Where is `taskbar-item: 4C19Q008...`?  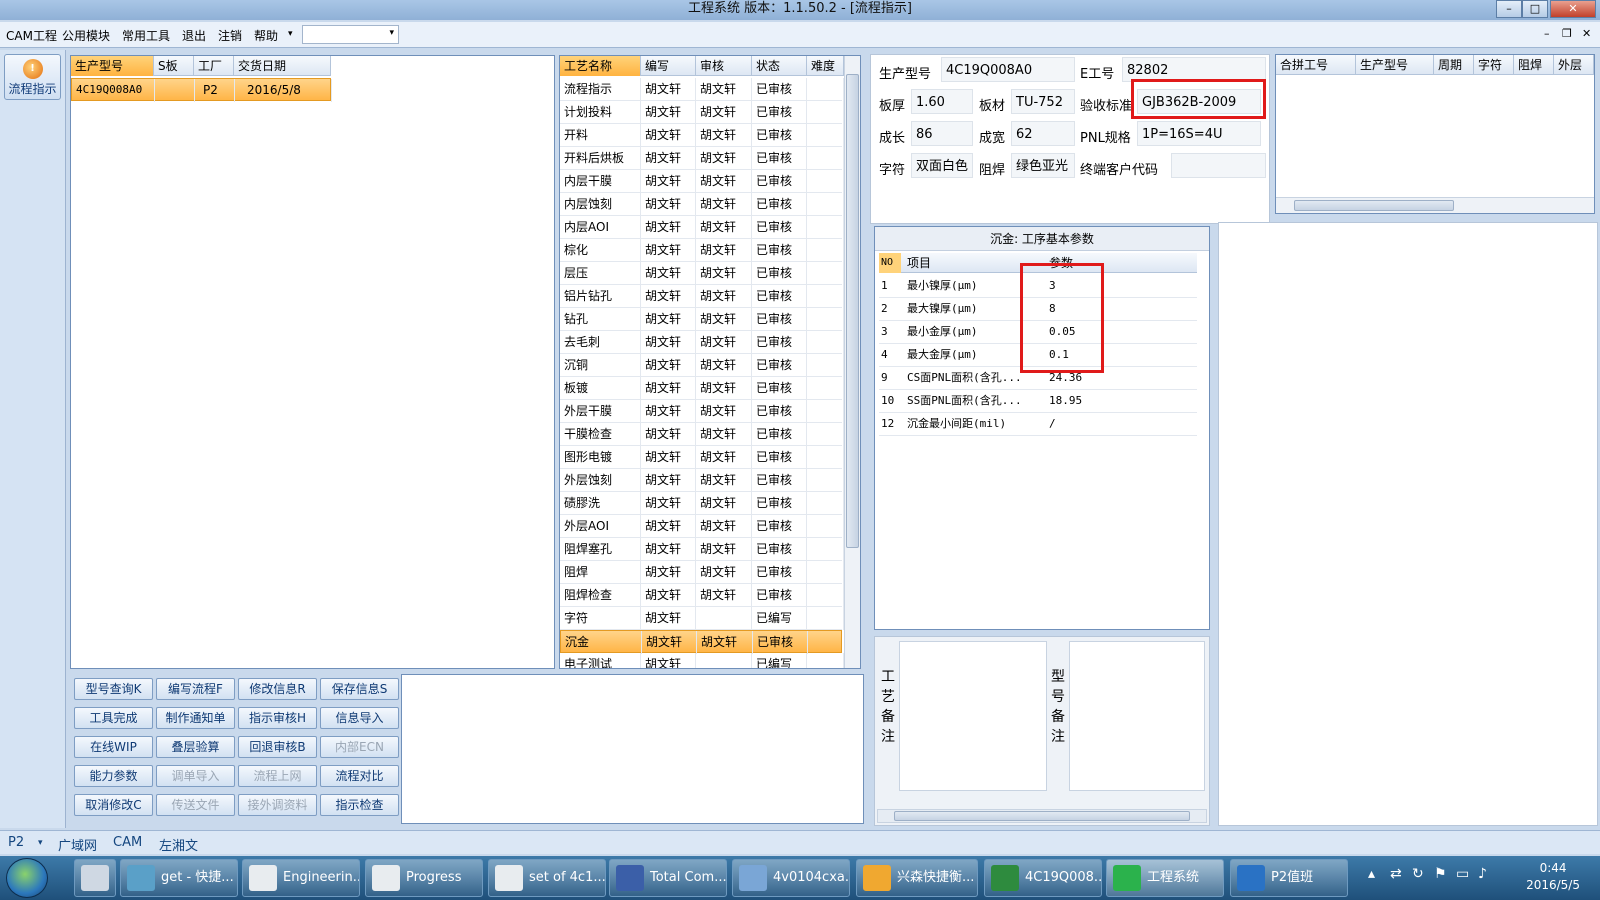
taskbar-item: 4C19Q008... is located at coordinates (1043, 878).